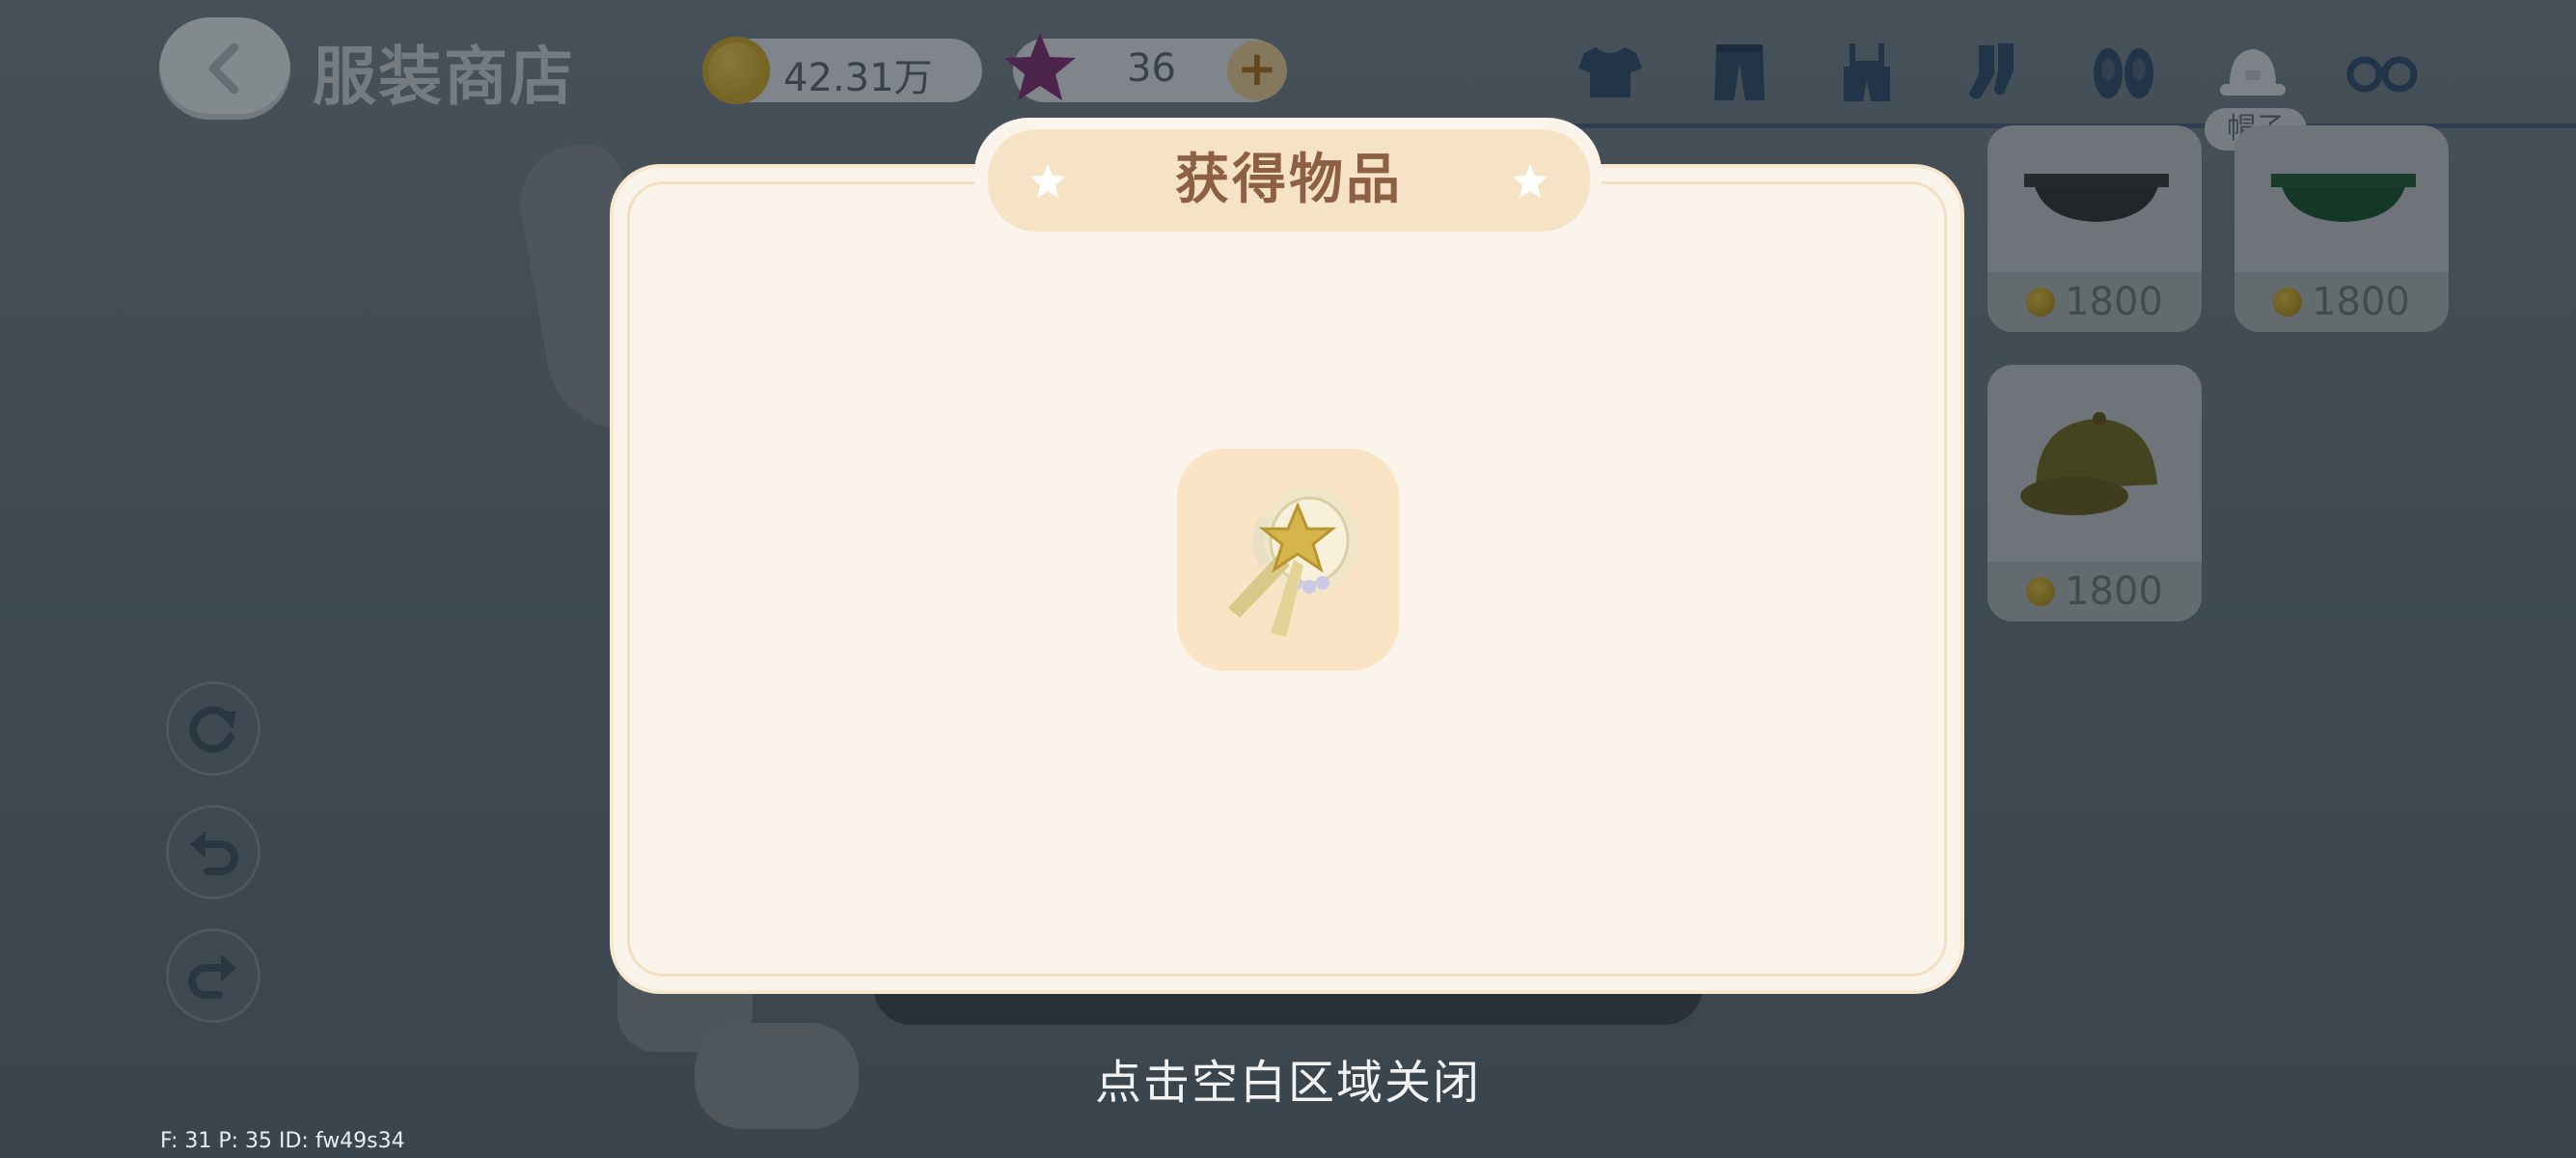 The image size is (2576, 1158). I want to click on debug-info: F: 31 P: 35 ID: fw49s34, so click(282, 1141).